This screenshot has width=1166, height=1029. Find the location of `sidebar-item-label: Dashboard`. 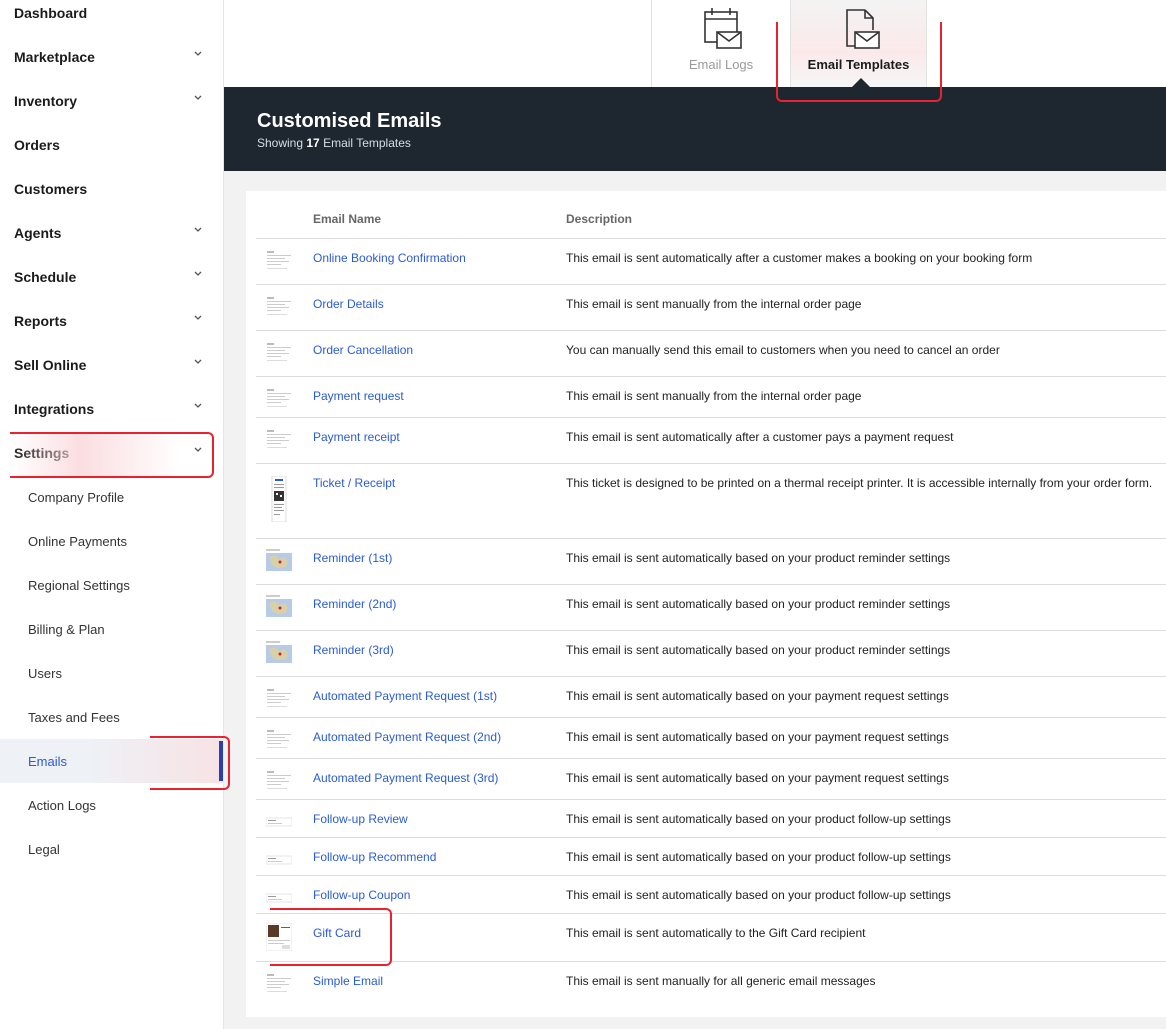

sidebar-item-label: Dashboard is located at coordinates (51, 13).